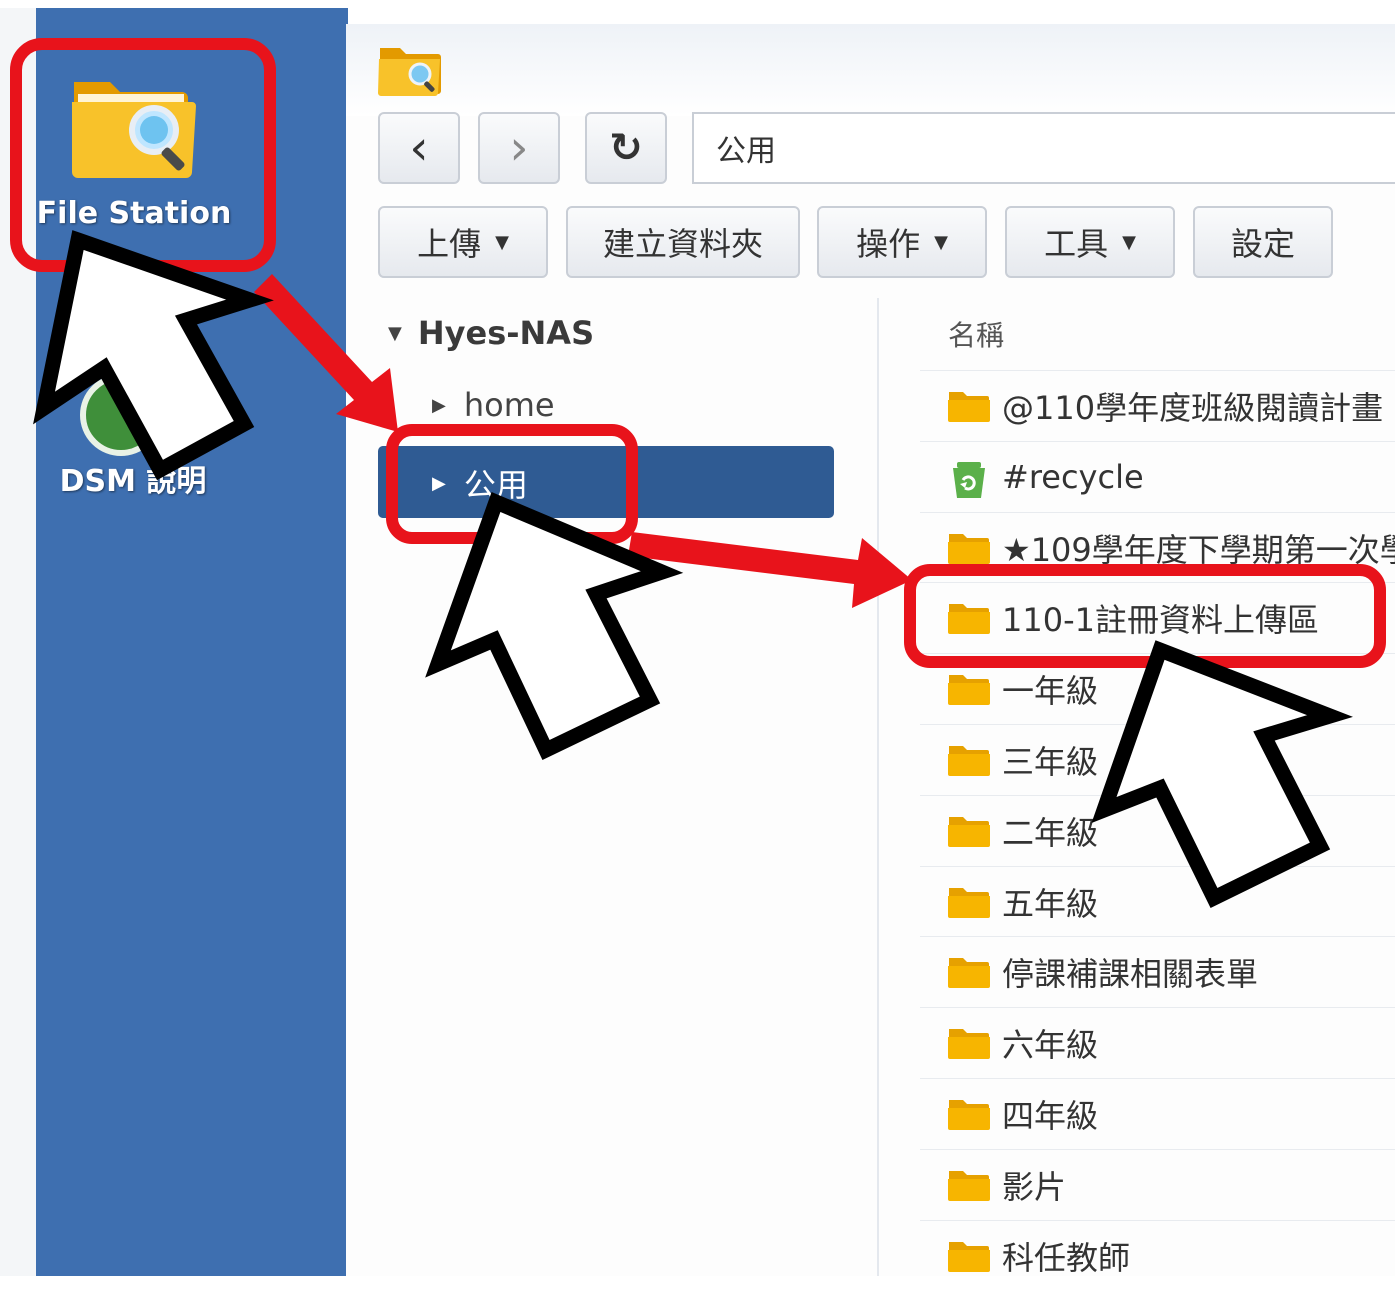  I want to click on list-item-name: 六年級, so click(1050, 1045).